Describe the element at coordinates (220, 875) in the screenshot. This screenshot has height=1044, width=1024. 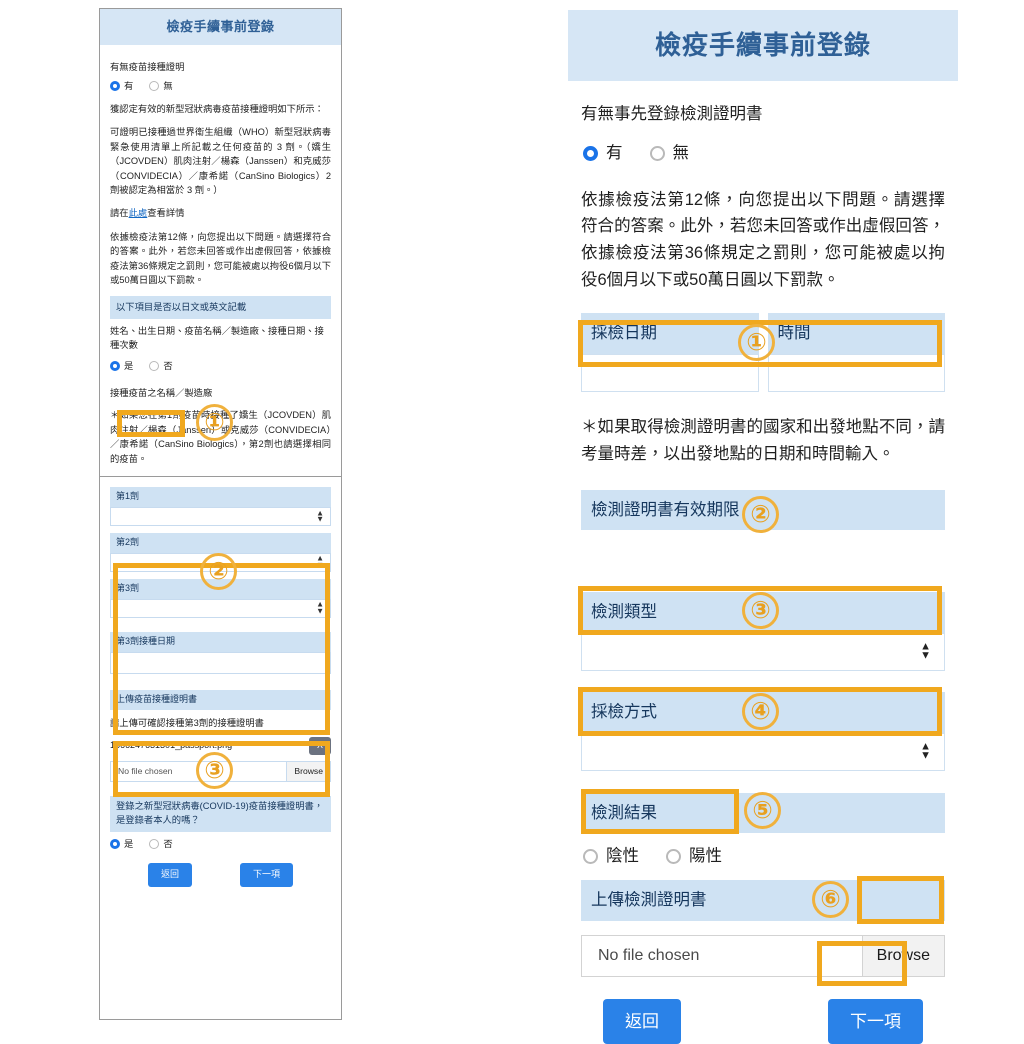
I see `left-button-row: 返回 下一項` at that location.